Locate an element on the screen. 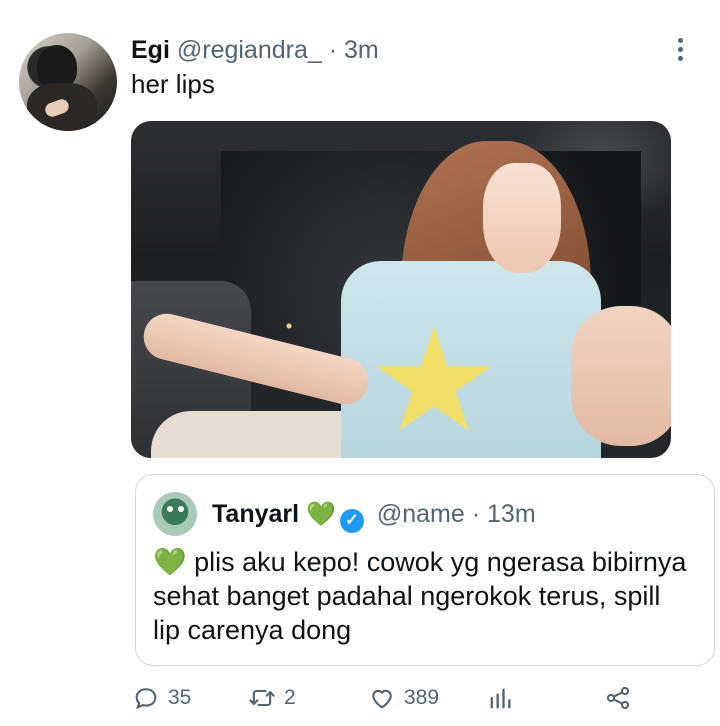 Image resolution: width=720 pixels, height=726 pixels. analytics-icon is located at coordinates (500, 698).